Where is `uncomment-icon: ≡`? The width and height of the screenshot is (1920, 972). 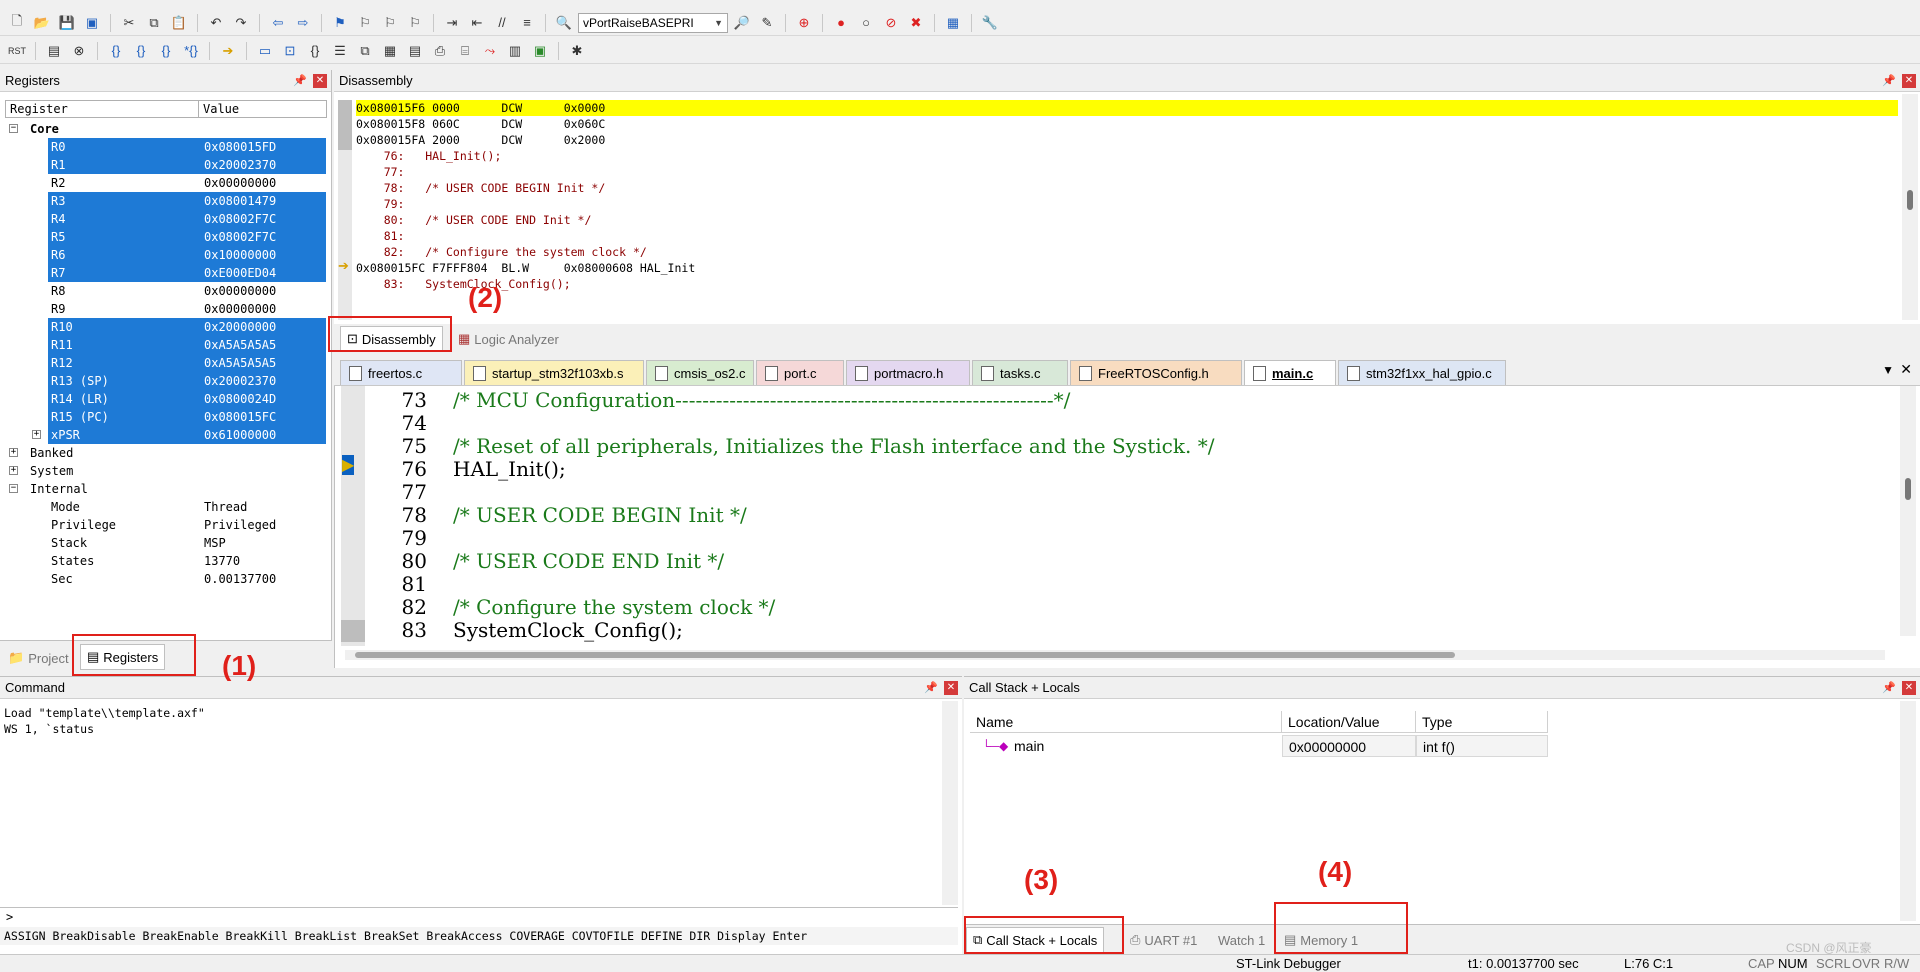 uncomment-icon: ≡ is located at coordinates (527, 23).